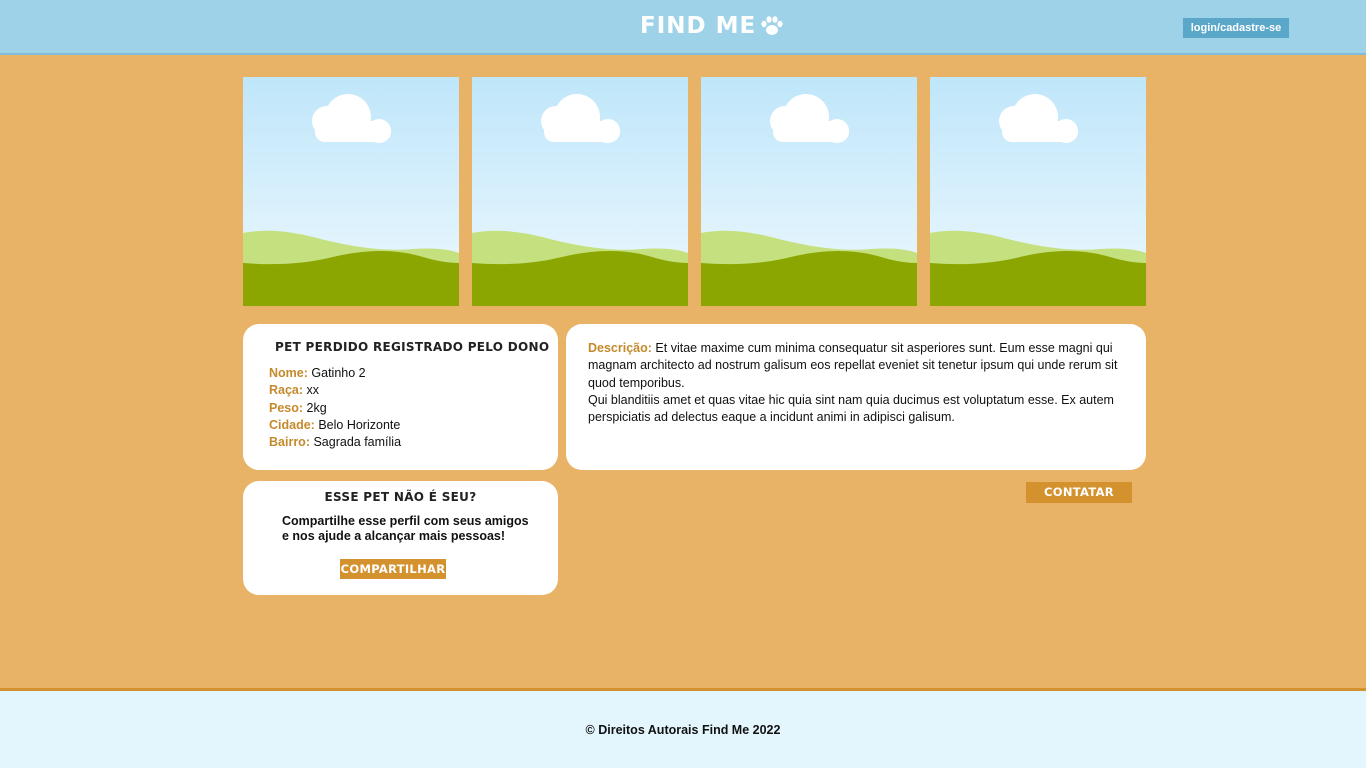  I want to click on share-button: COMPARTILHAR, so click(393, 569).